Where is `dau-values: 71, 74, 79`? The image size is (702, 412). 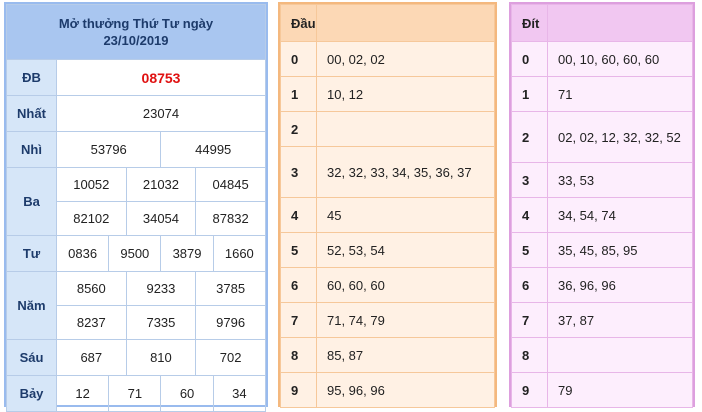
dau-values: 71, 74, 79 is located at coordinates (405, 320).